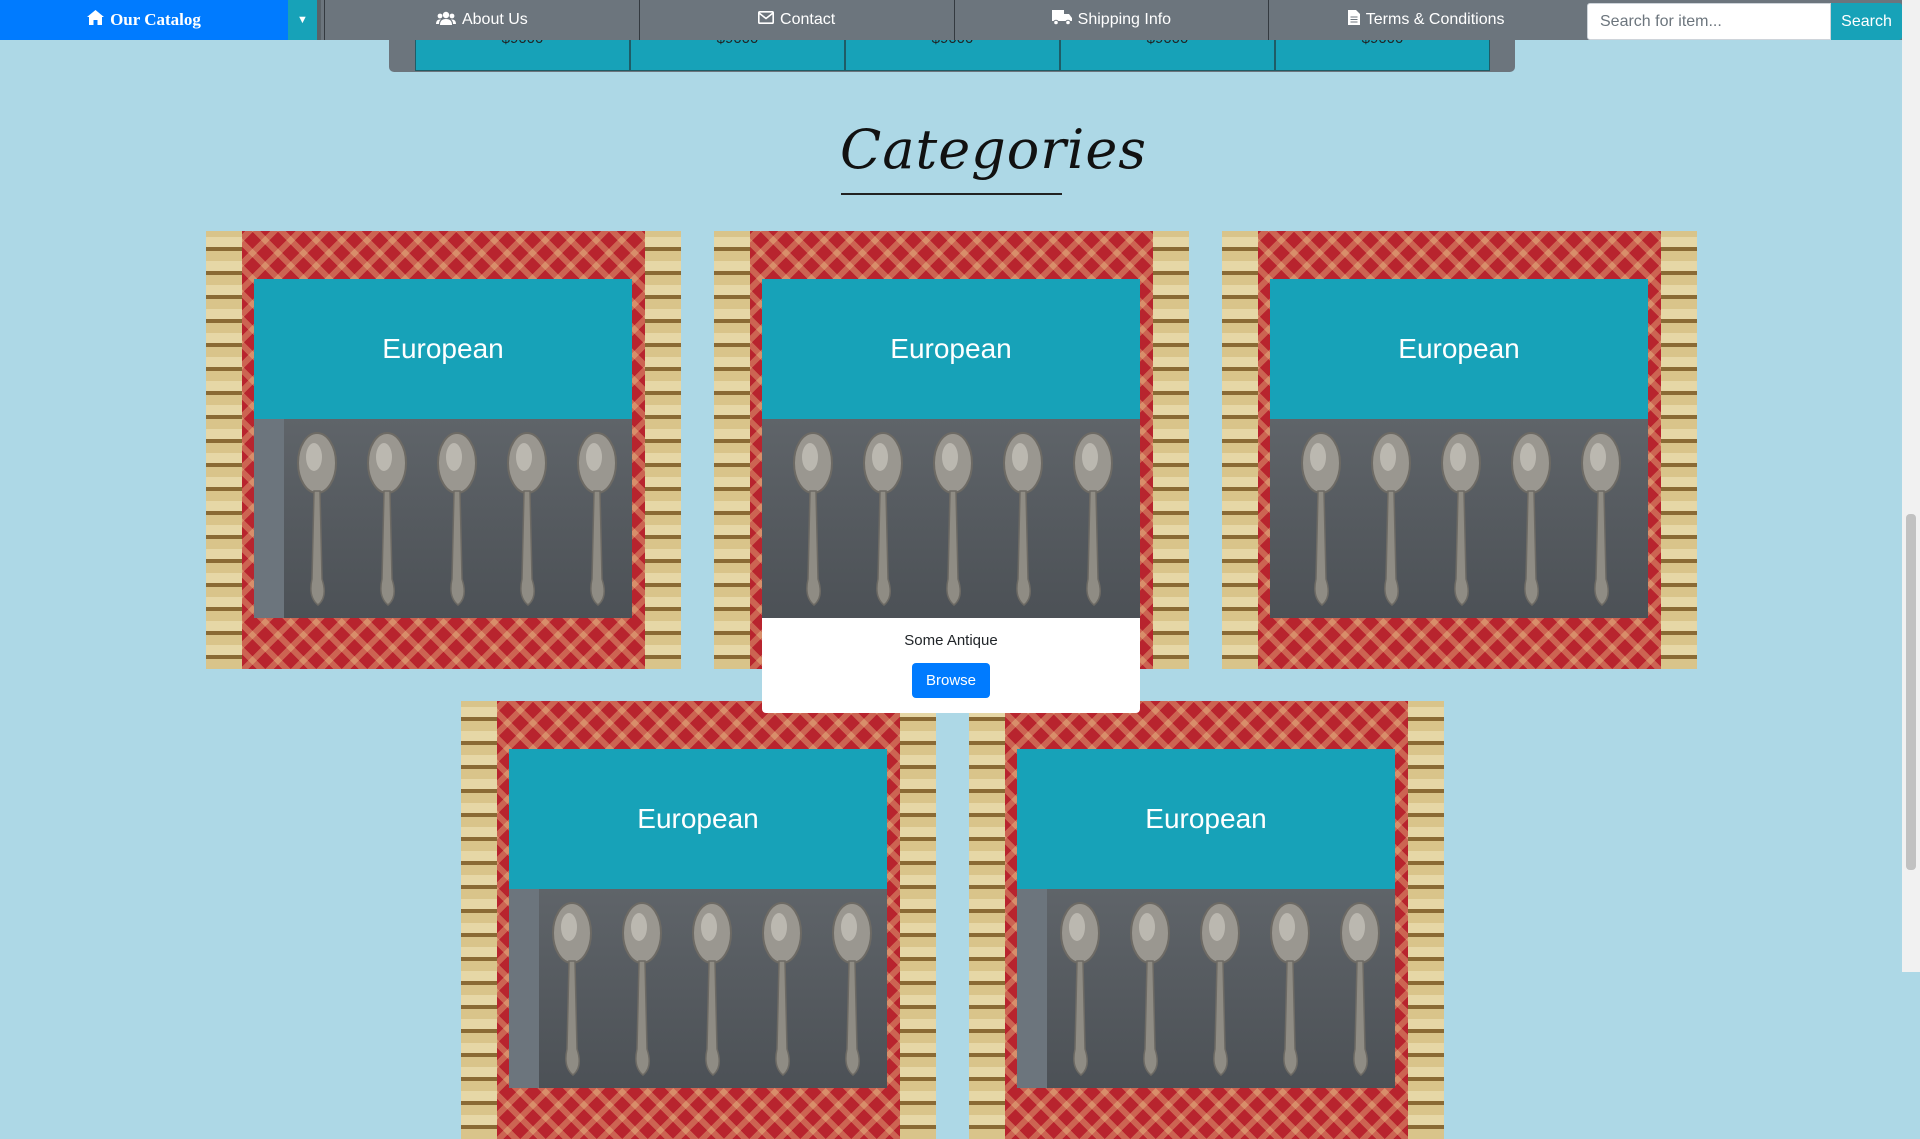 The height and width of the screenshot is (1139, 1920). Describe the element at coordinates (1911, 692) in the screenshot. I see `scrollbar-thumb` at that location.